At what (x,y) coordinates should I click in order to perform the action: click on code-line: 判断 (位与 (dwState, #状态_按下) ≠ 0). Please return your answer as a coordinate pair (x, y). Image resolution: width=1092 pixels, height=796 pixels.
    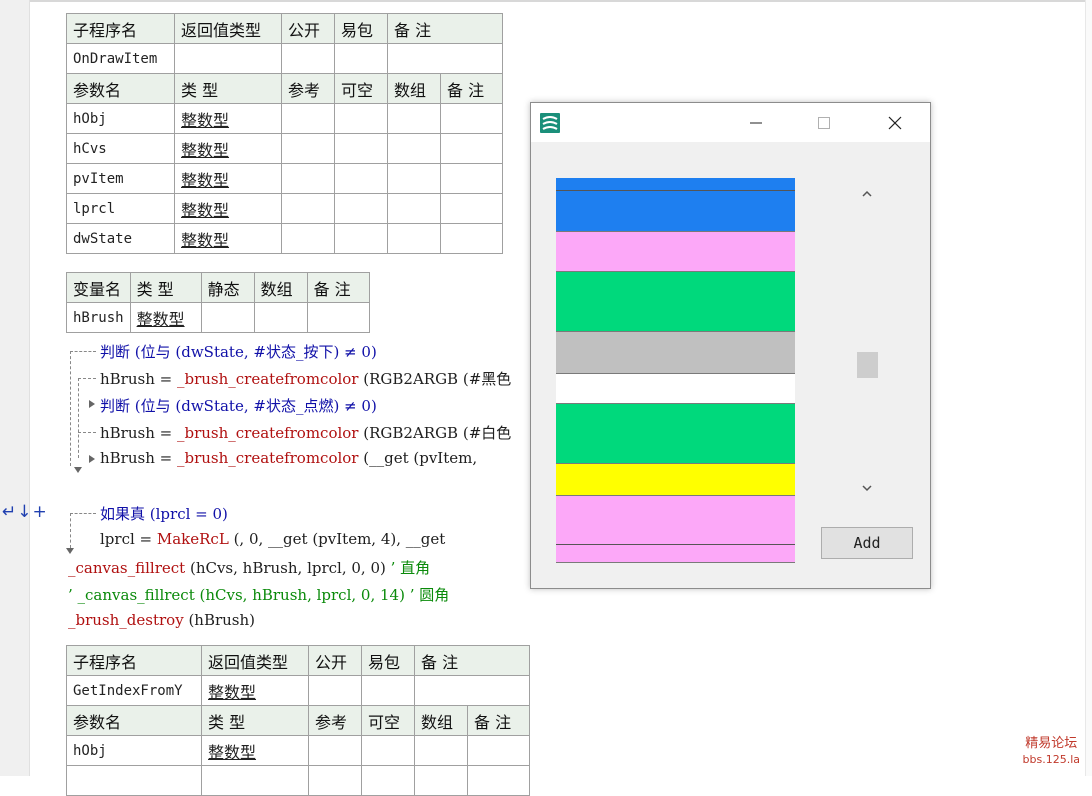
    Looking at the image, I should click on (238, 351).